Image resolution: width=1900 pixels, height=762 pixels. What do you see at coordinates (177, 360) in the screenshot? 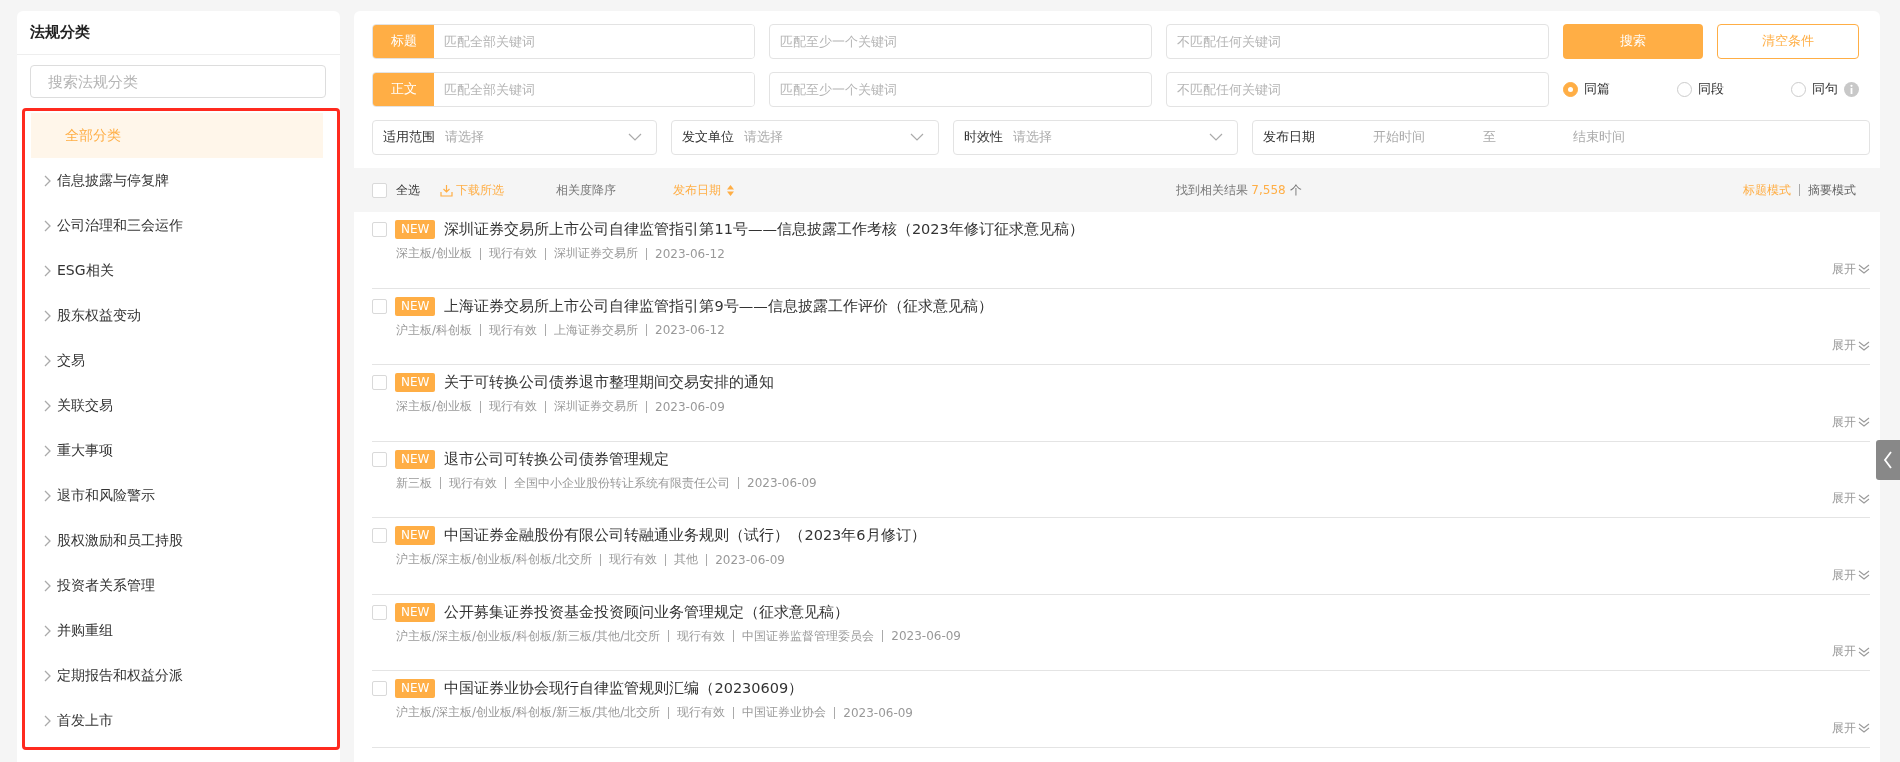
I see `category-item: 交易` at bounding box center [177, 360].